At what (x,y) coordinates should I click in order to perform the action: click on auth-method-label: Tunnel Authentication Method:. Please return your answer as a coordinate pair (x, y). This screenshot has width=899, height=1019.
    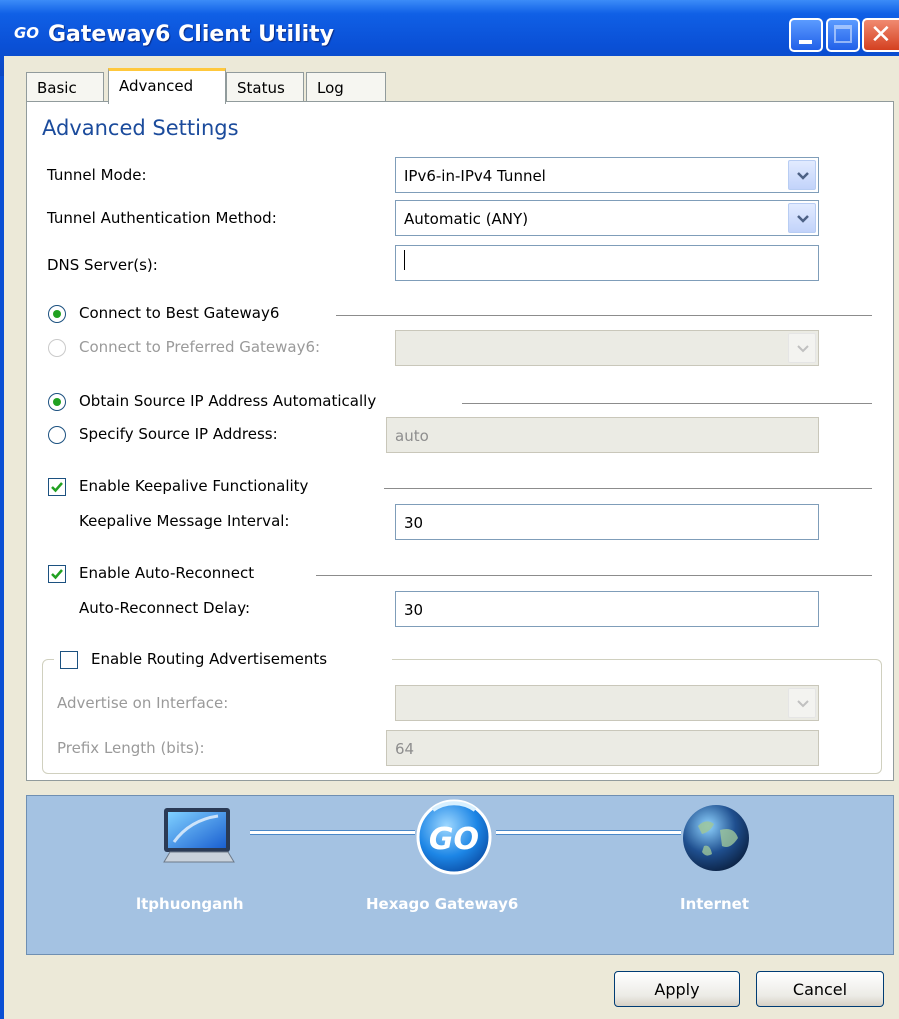
    Looking at the image, I should click on (162, 218).